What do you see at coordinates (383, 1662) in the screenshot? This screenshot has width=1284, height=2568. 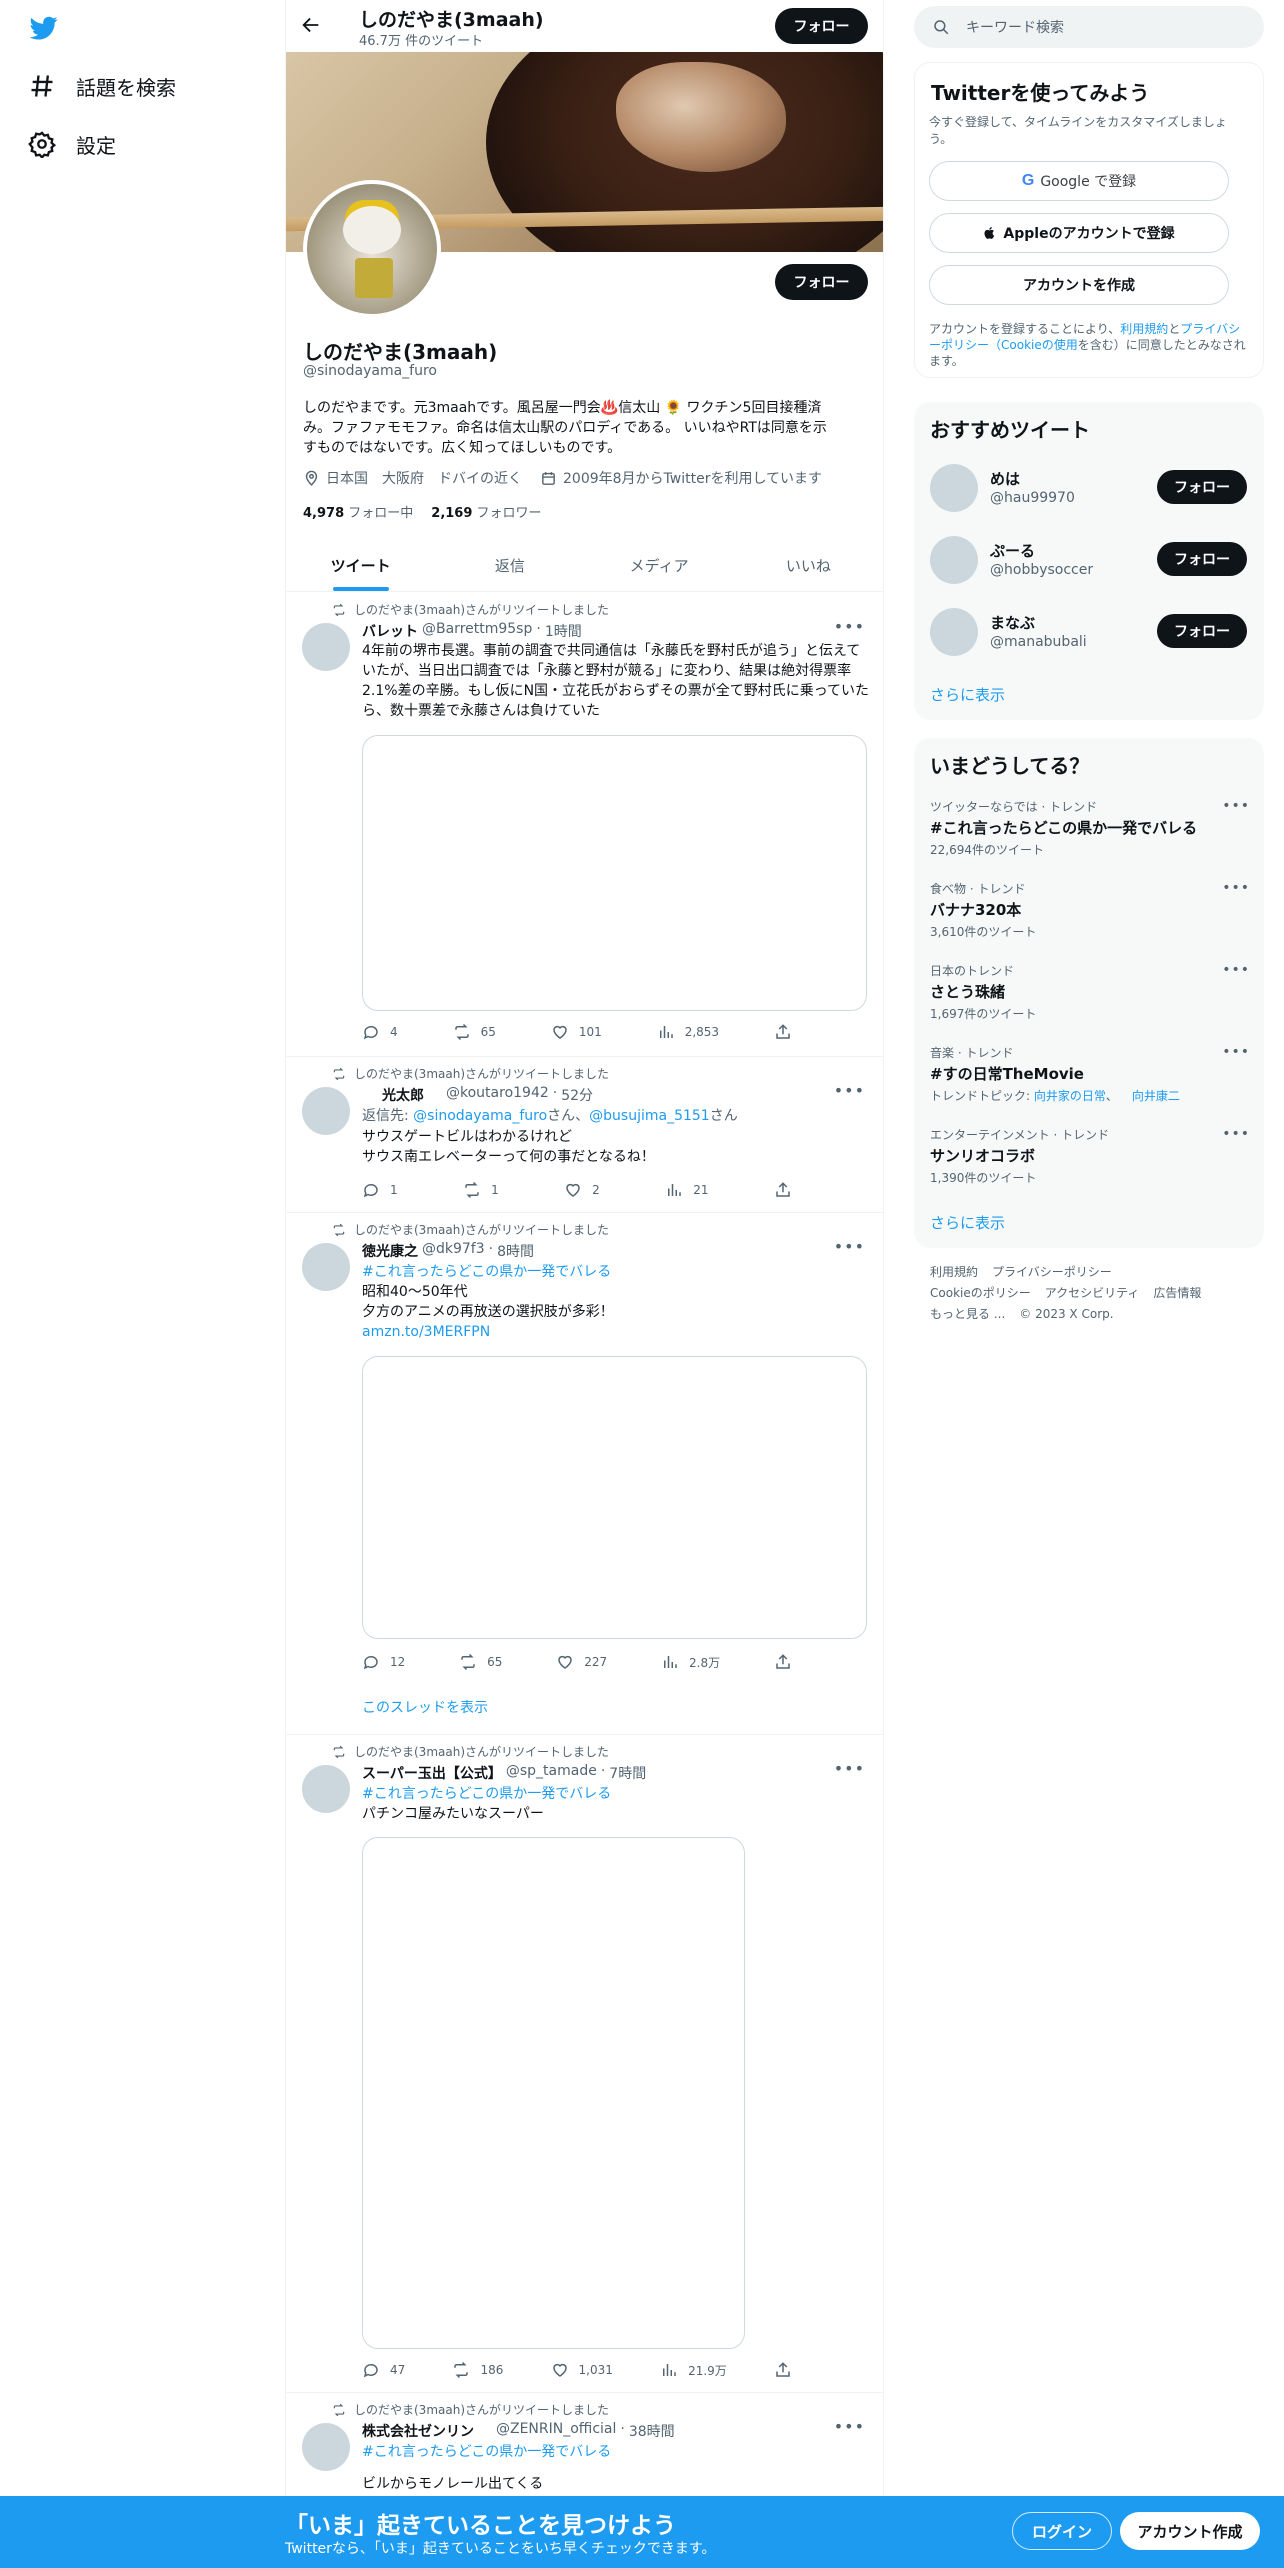 I see `reply-button: 12` at bounding box center [383, 1662].